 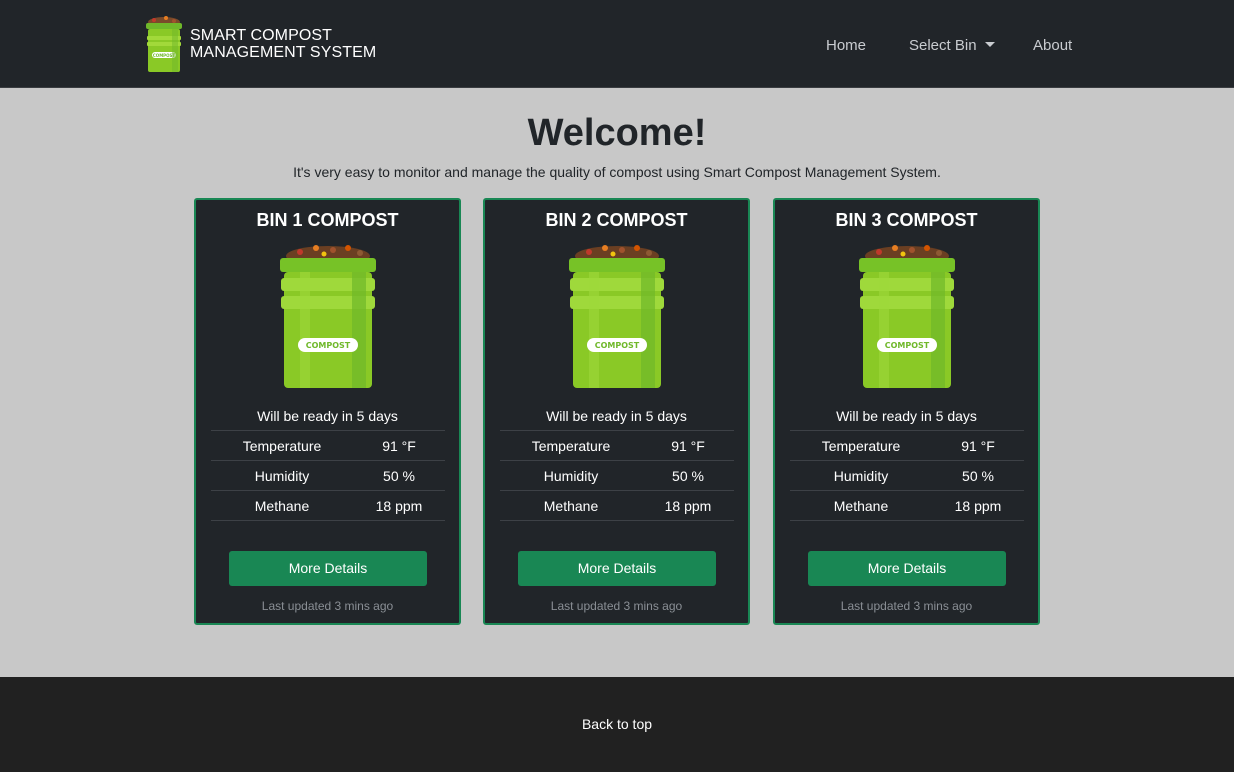 I want to click on back-to-top-link: Back to top, so click(x=617, y=724).